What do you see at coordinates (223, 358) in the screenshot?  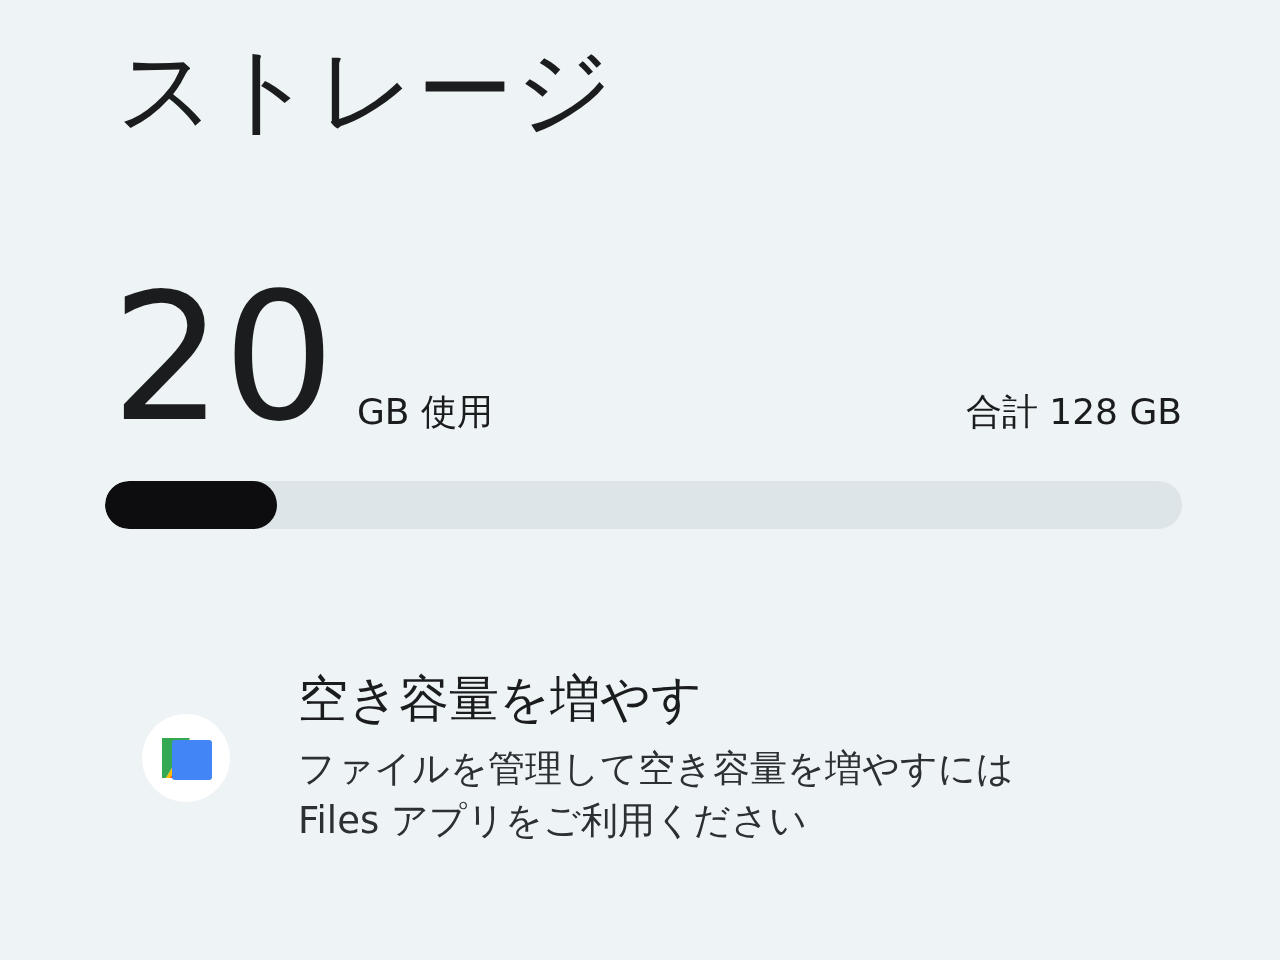 I see `used-amount: 20` at bounding box center [223, 358].